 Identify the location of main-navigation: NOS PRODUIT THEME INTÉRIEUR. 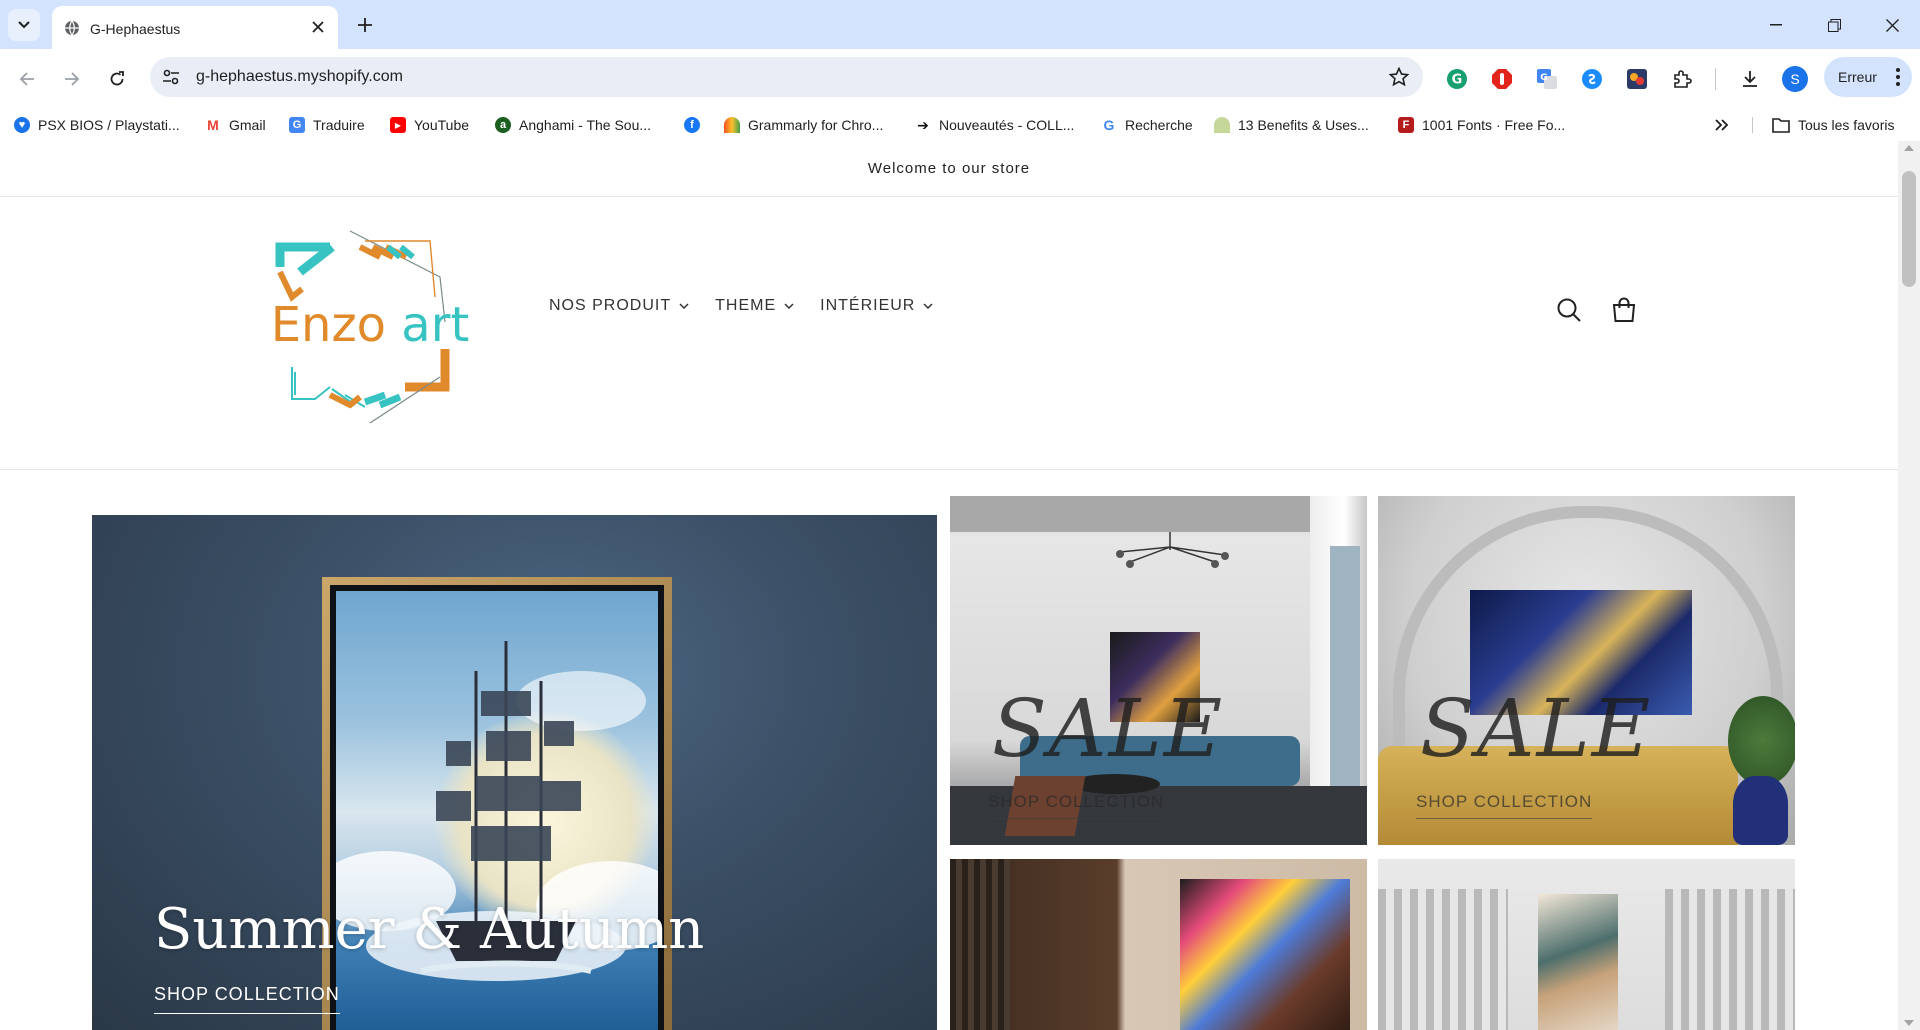
(741, 306).